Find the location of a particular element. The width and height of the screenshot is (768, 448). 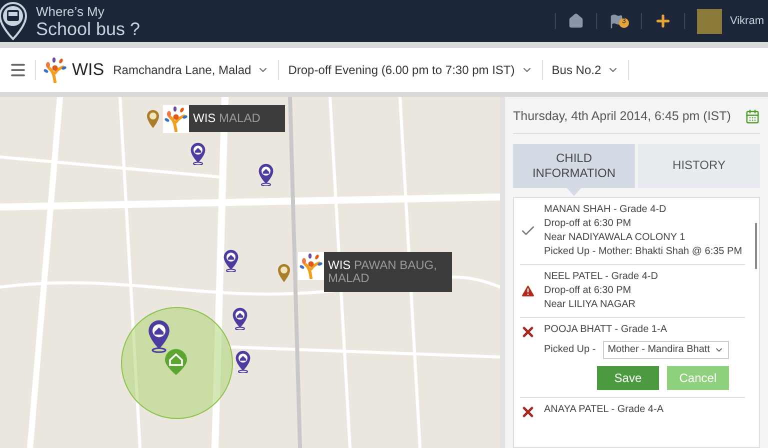

app-title: Where’s My is located at coordinates (71, 11).